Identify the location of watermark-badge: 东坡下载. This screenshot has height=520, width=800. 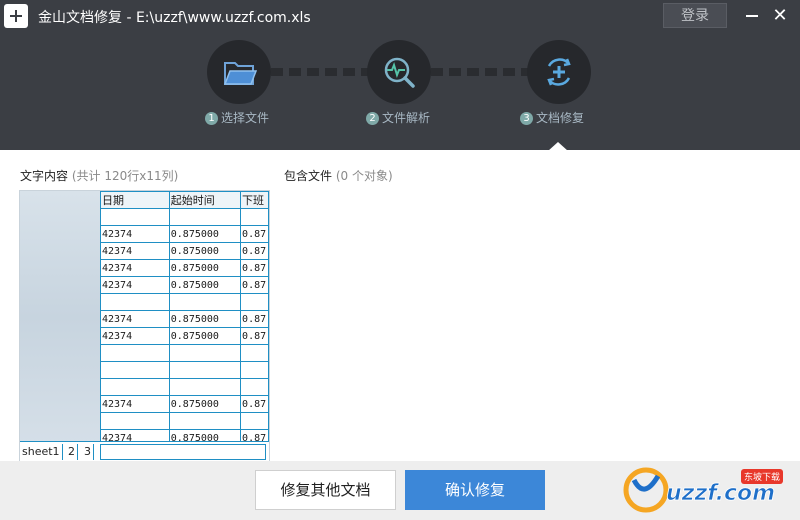
(762, 476).